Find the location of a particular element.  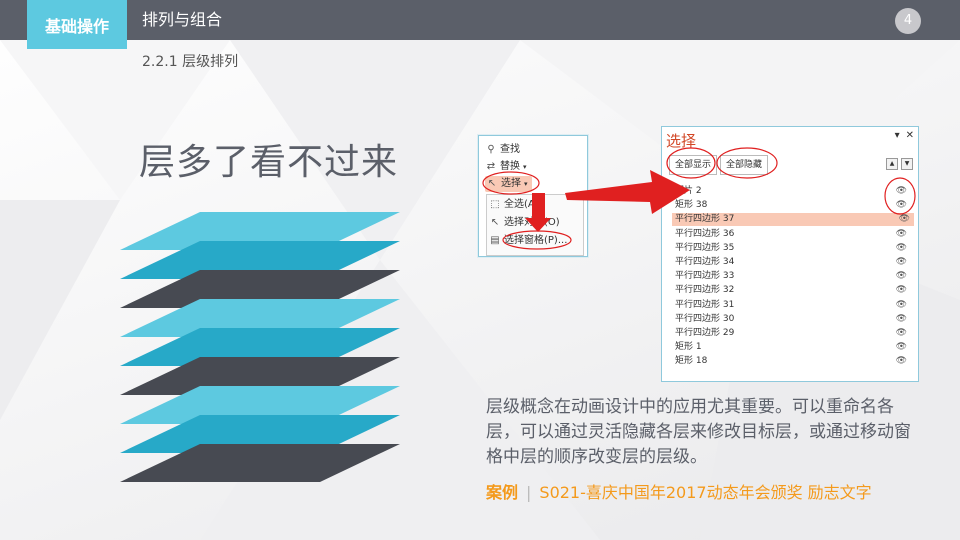

select-all-icon: ⬚ is located at coordinates (495, 204).